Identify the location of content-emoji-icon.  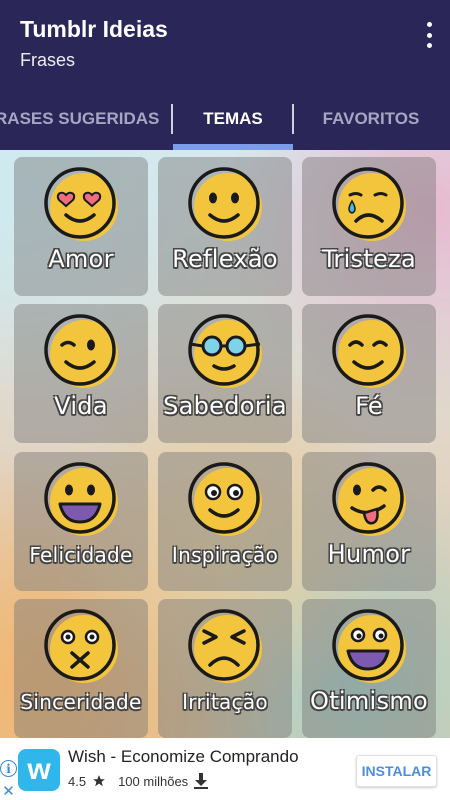
(369, 351).